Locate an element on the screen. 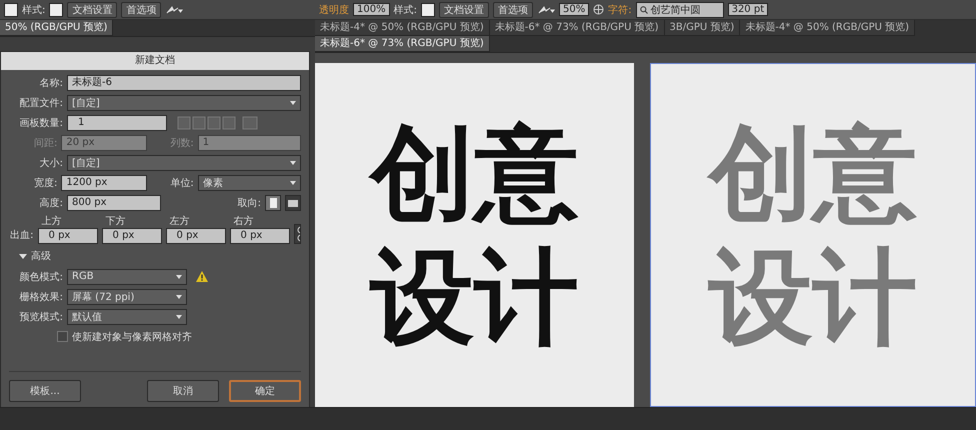 This screenshot has height=430, width=976. toolbar-field: 320 pt is located at coordinates (748, 9).